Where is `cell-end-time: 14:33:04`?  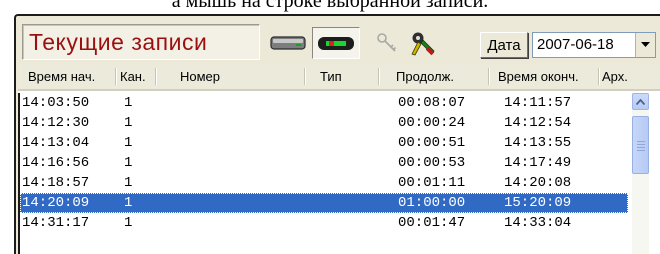
cell-end-time: 14:33:04 is located at coordinates (538, 223).